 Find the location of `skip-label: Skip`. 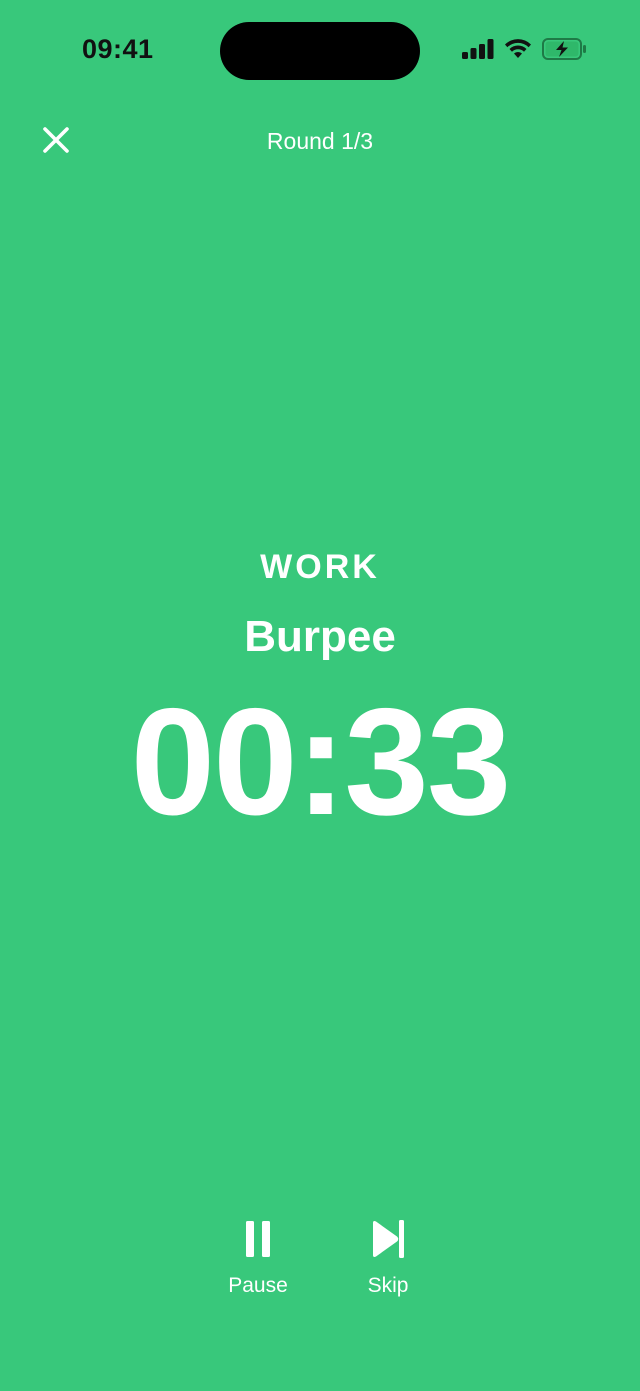

skip-label: Skip is located at coordinates (388, 1285).